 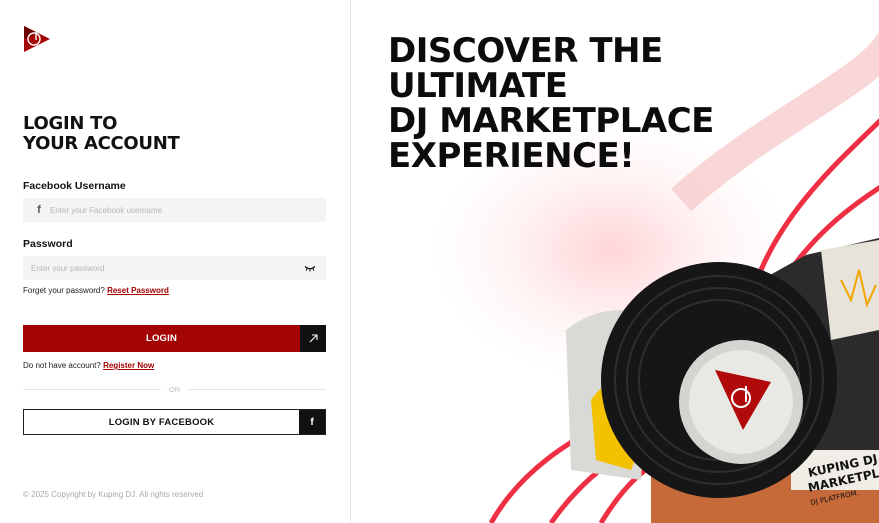 I want to click on forgot-password-row: Forget your password? Reset Password, so click(x=96, y=290).